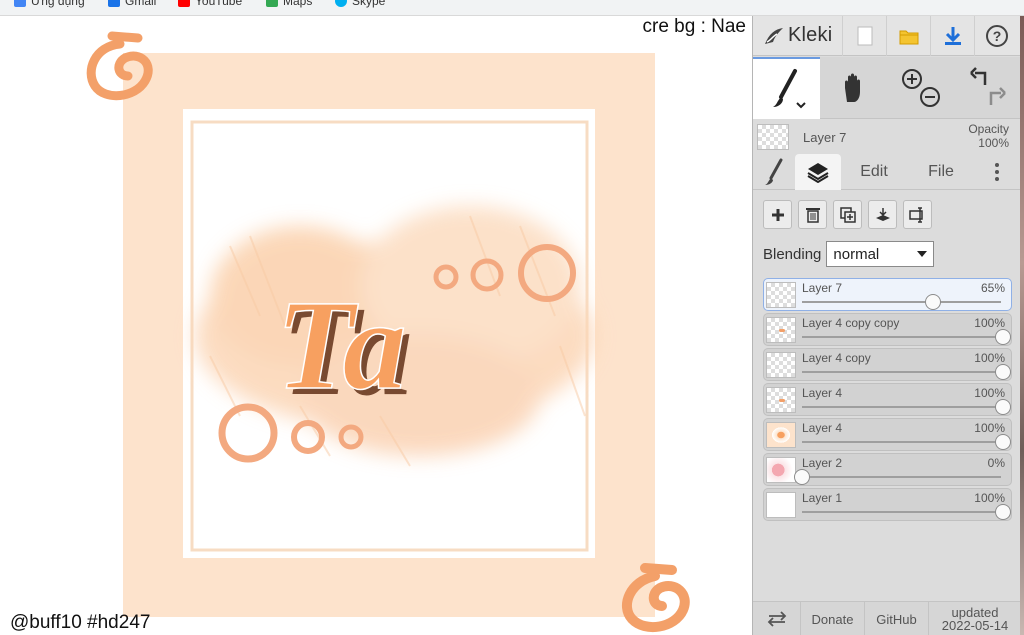 This screenshot has height=635, width=1024. What do you see at coordinates (1022, 325) in the screenshot?
I see `background-window-edge` at bounding box center [1022, 325].